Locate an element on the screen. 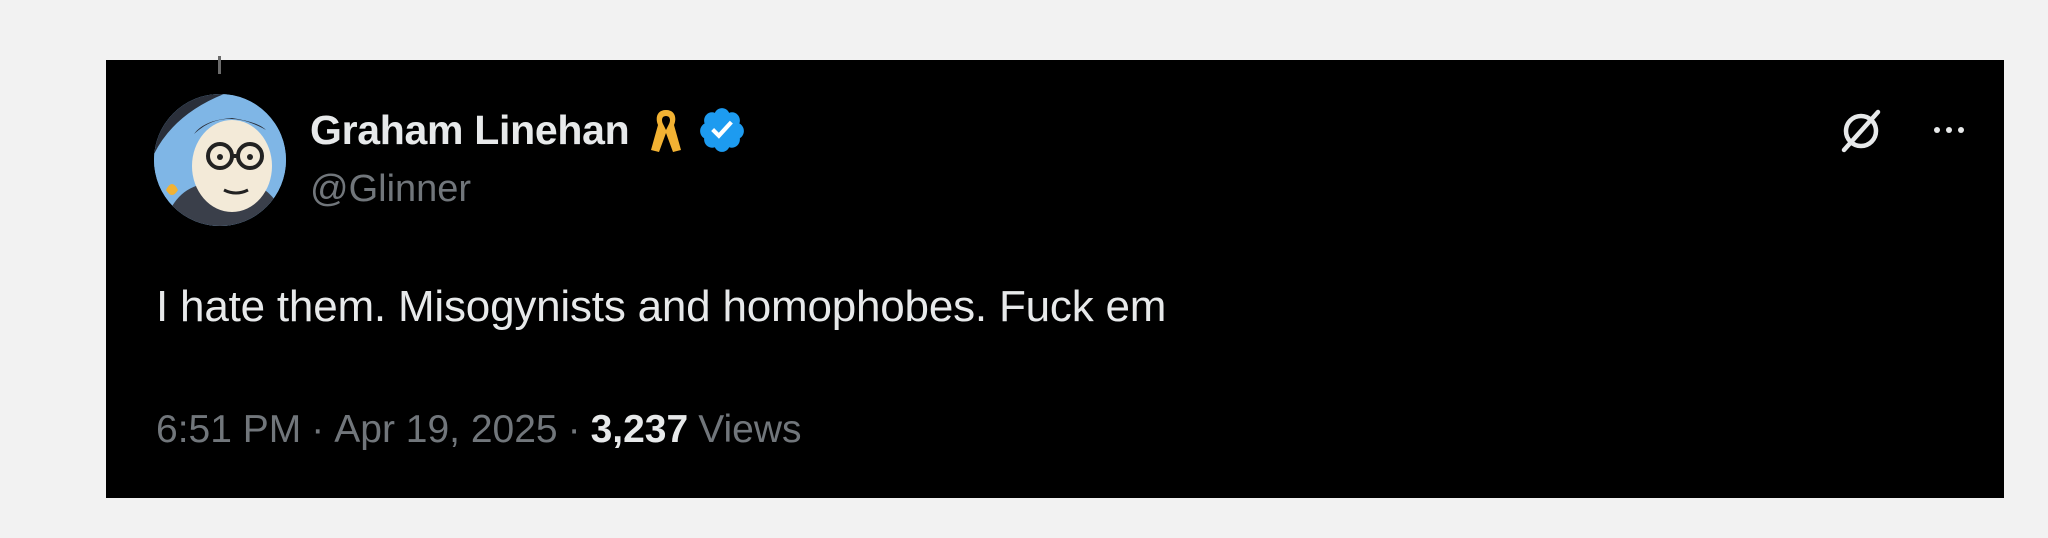 The width and height of the screenshot is (2048, 538). views-count: 3,237 is located at coordinates (640, 430).